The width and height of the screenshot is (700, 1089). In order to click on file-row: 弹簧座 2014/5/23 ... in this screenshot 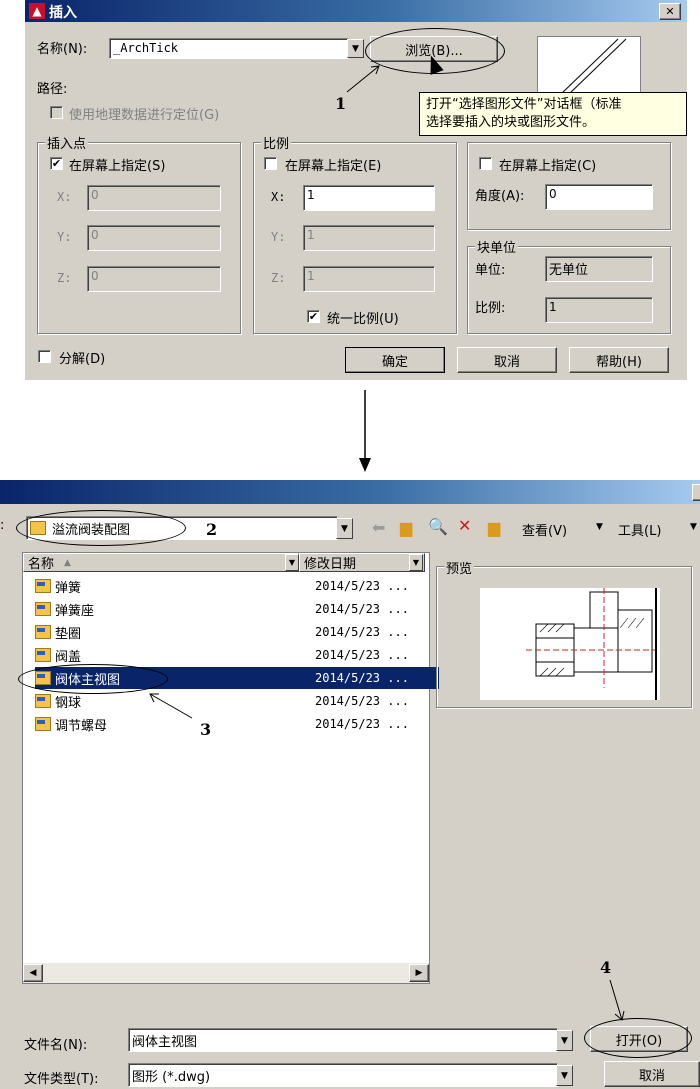, I will do `click(237, 609)`.